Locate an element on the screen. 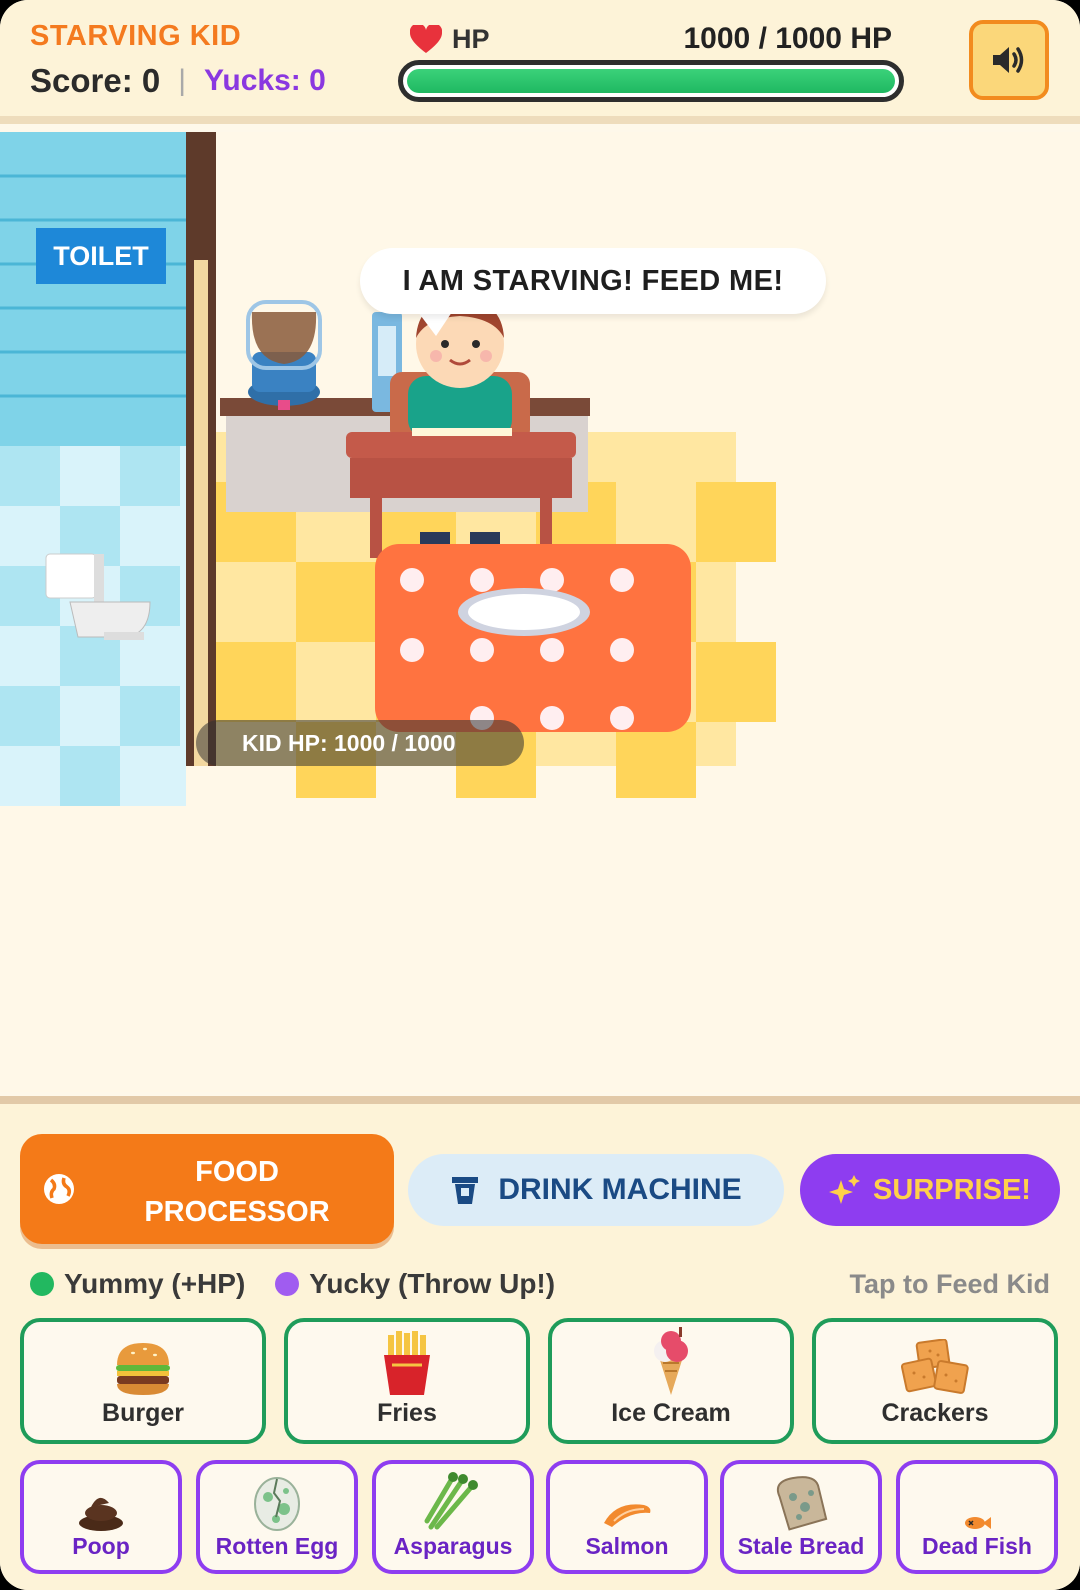 This screenshot has width=1080, height=1590. sound-toggle-button is located at coordinates (1009, 60).